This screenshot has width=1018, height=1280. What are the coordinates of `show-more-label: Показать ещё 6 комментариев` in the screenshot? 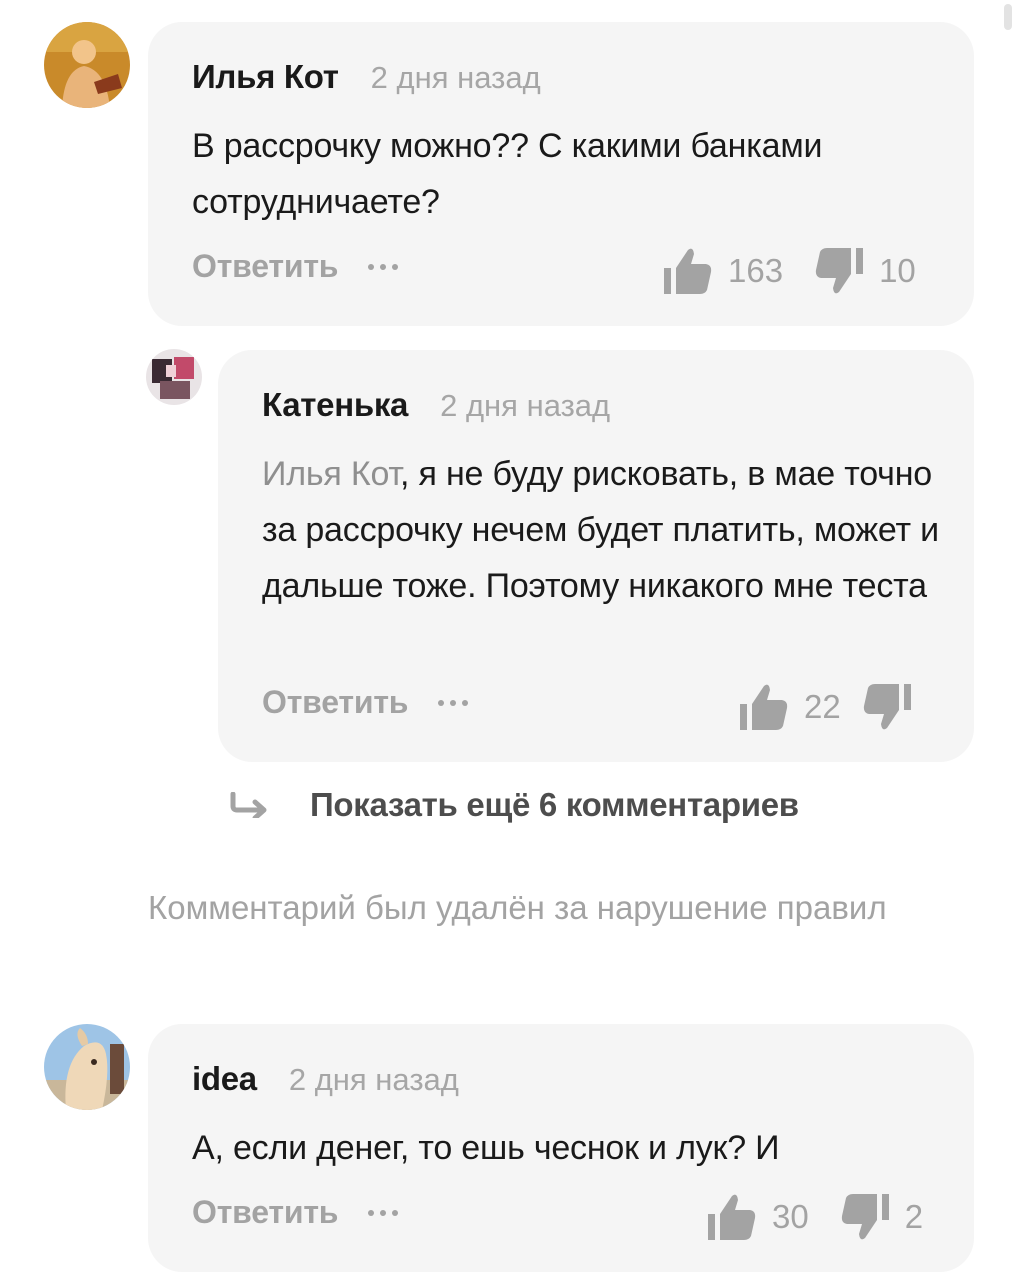 It's located at (554, 804).